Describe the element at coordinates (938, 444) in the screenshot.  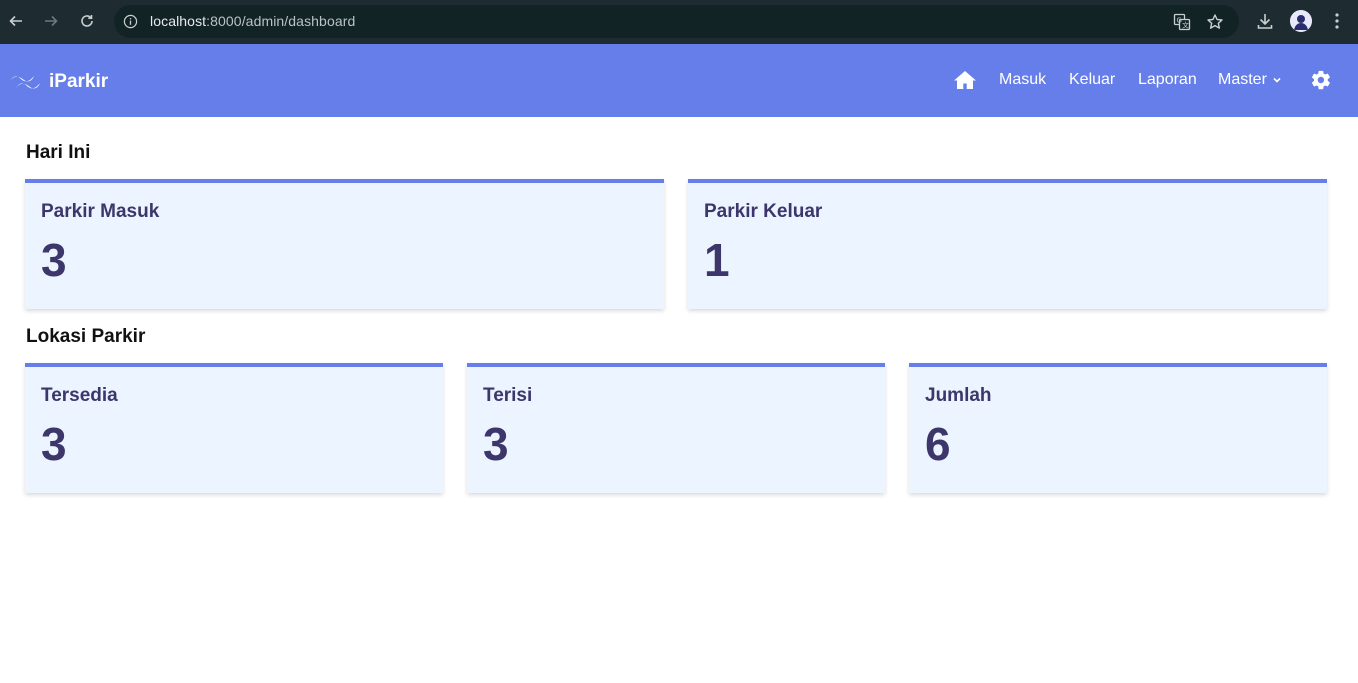
I see `card-value: 6` at that location.